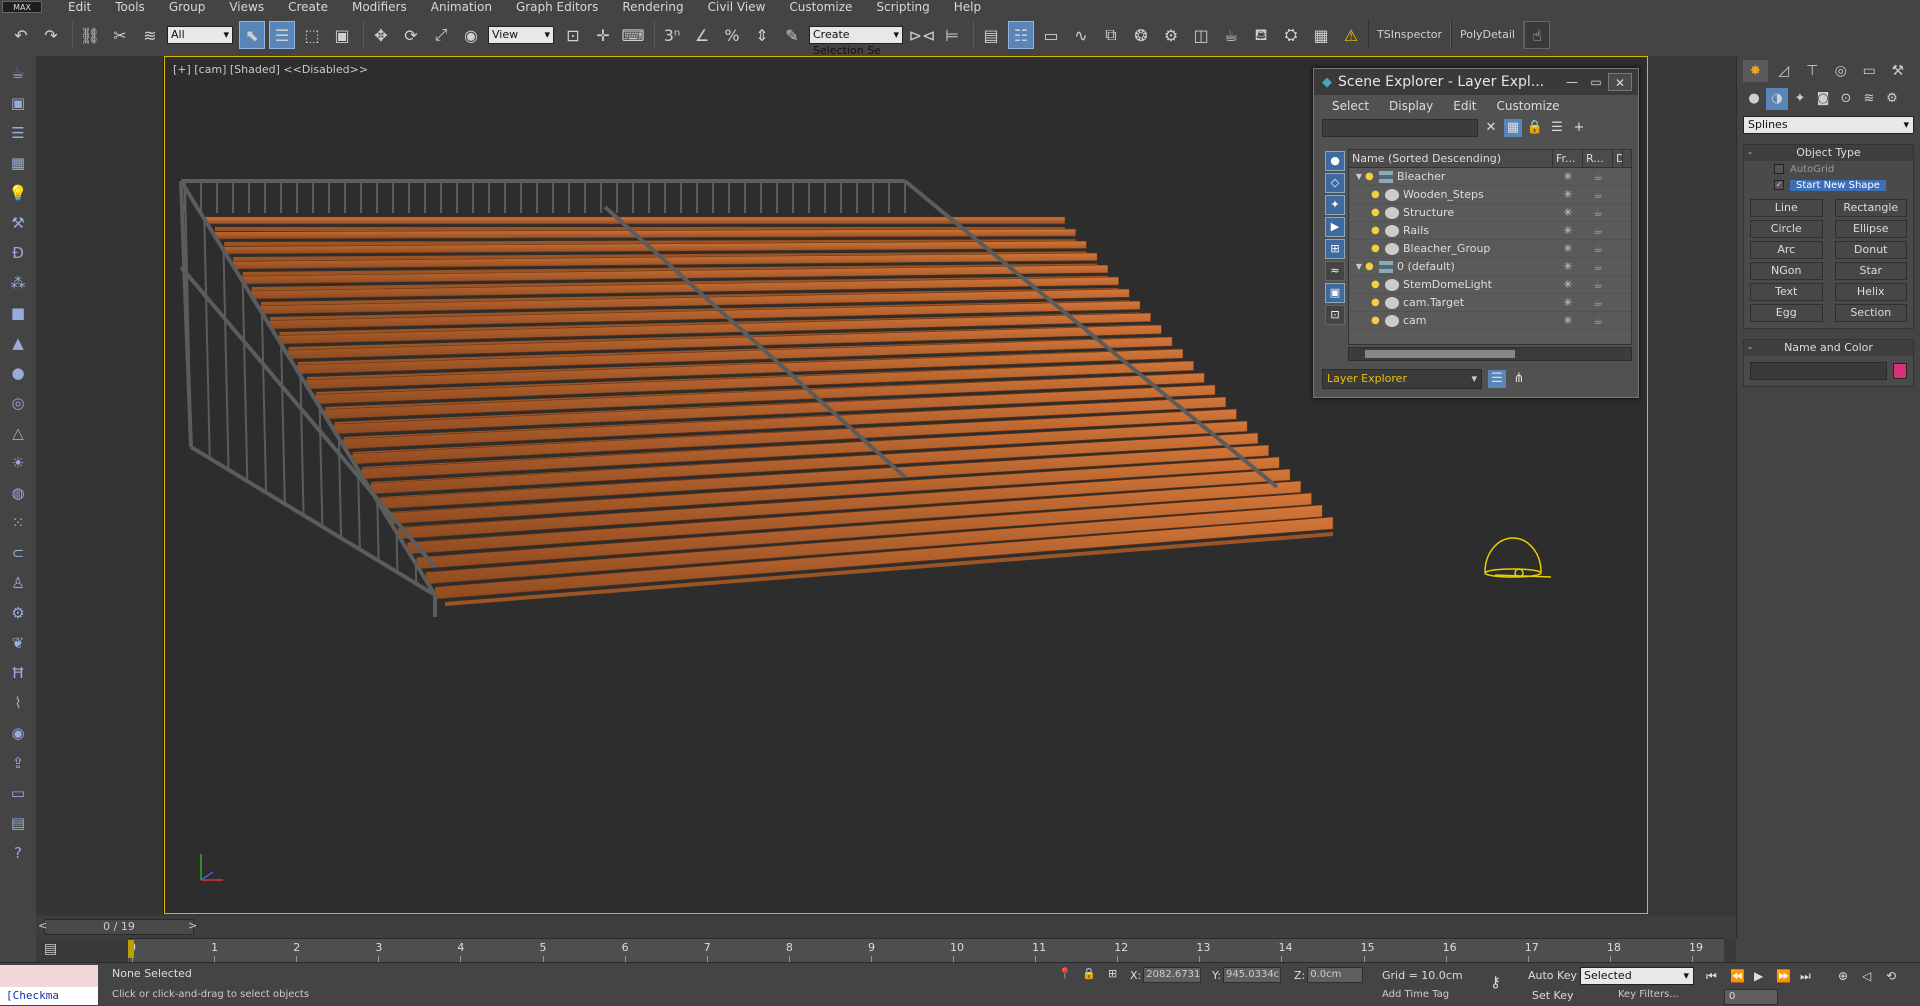 This screenshot has height=1006, width=1920. What do you see at coordinates (18, 583) in the screenshot?
I see `figure-icon: ♙` at bounding box center [18, 583].